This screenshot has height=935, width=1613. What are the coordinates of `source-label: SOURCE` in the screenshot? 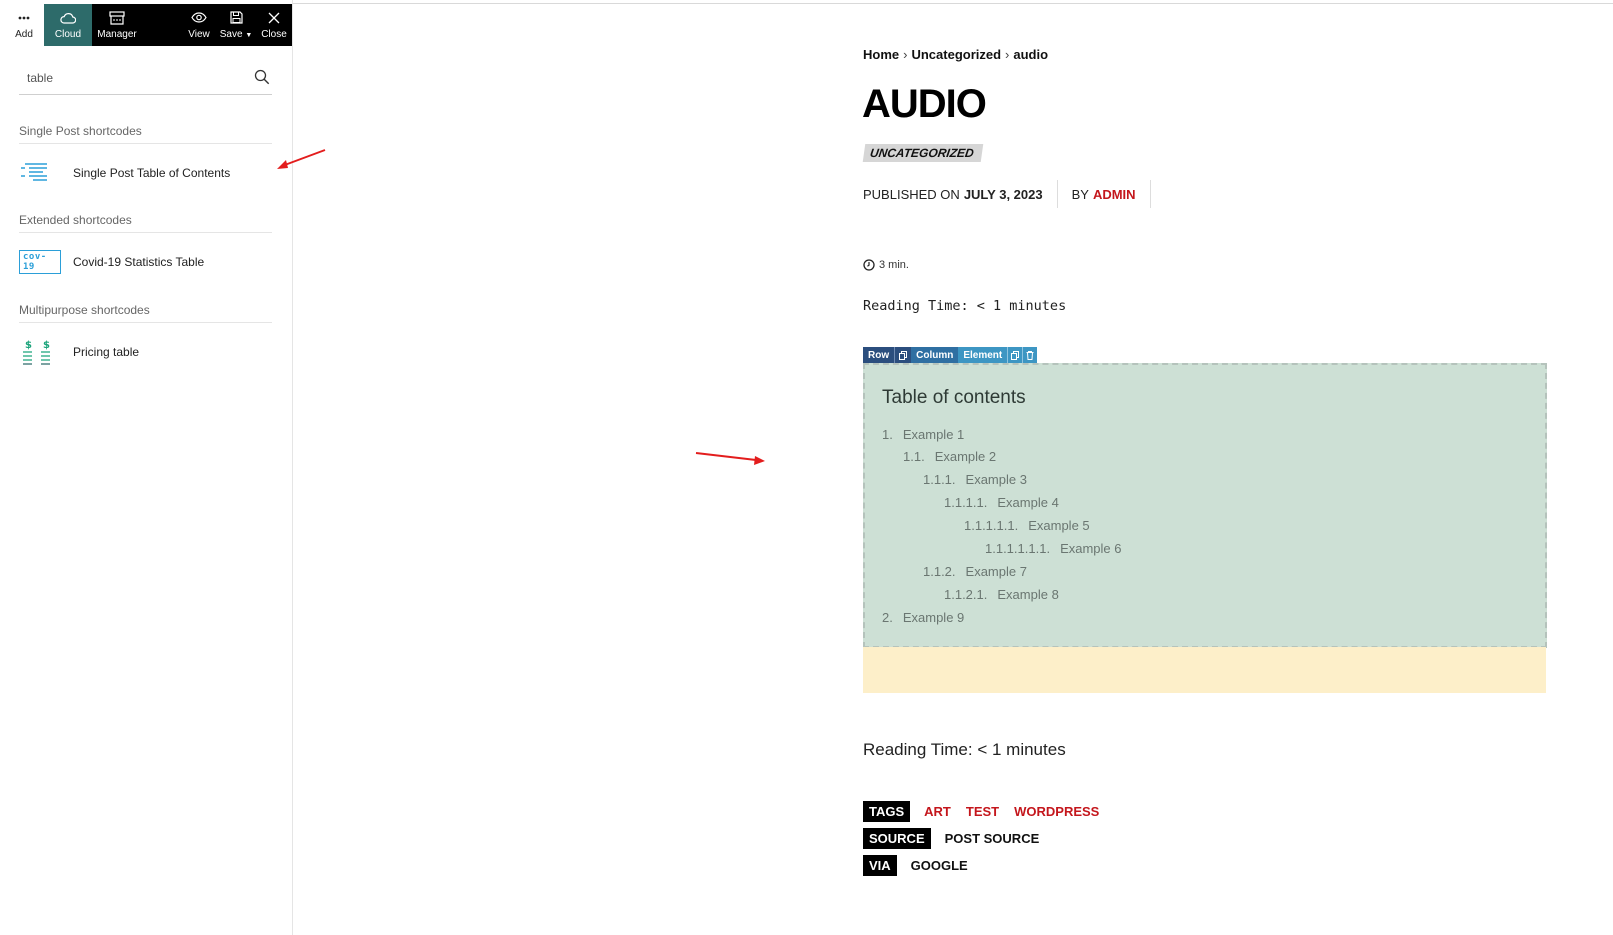 It's located at (897, 838).